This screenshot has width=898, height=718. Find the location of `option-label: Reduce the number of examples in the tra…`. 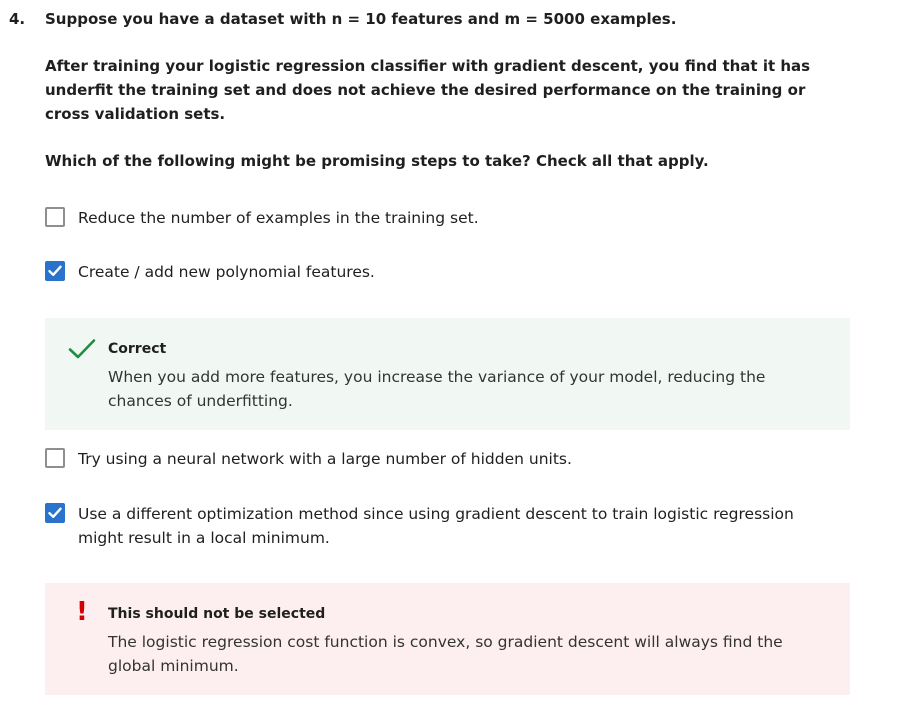

option-label: Reduce the number of examples in the tra… is located at coordinates (278, 218).